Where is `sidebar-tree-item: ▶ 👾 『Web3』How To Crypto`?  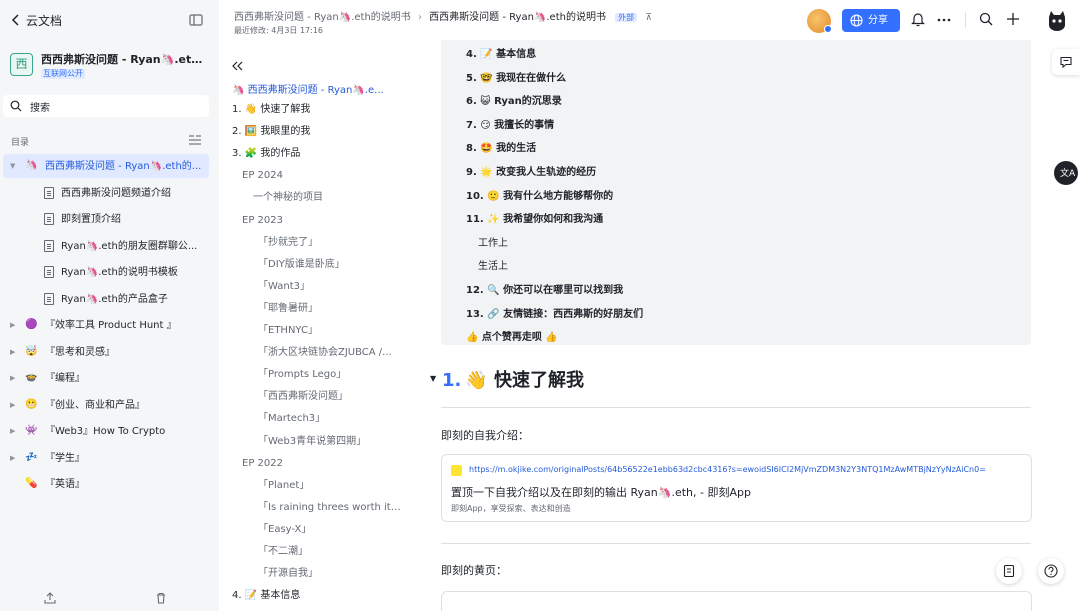
sidebar-tree-item: ▶ 👾 『Web3』How To Crypto is located at coordinates (106, 431).